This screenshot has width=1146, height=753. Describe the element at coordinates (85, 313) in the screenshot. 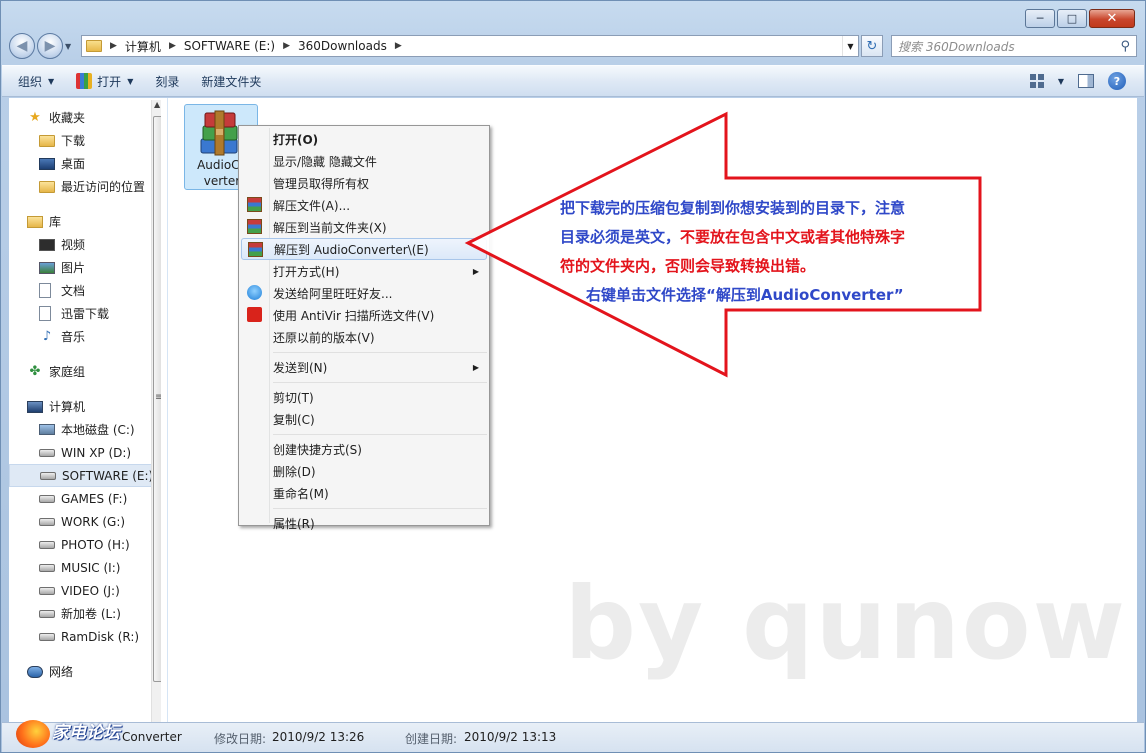

I see `sidebar-item-xunlei: 迅雷下载` at that location.